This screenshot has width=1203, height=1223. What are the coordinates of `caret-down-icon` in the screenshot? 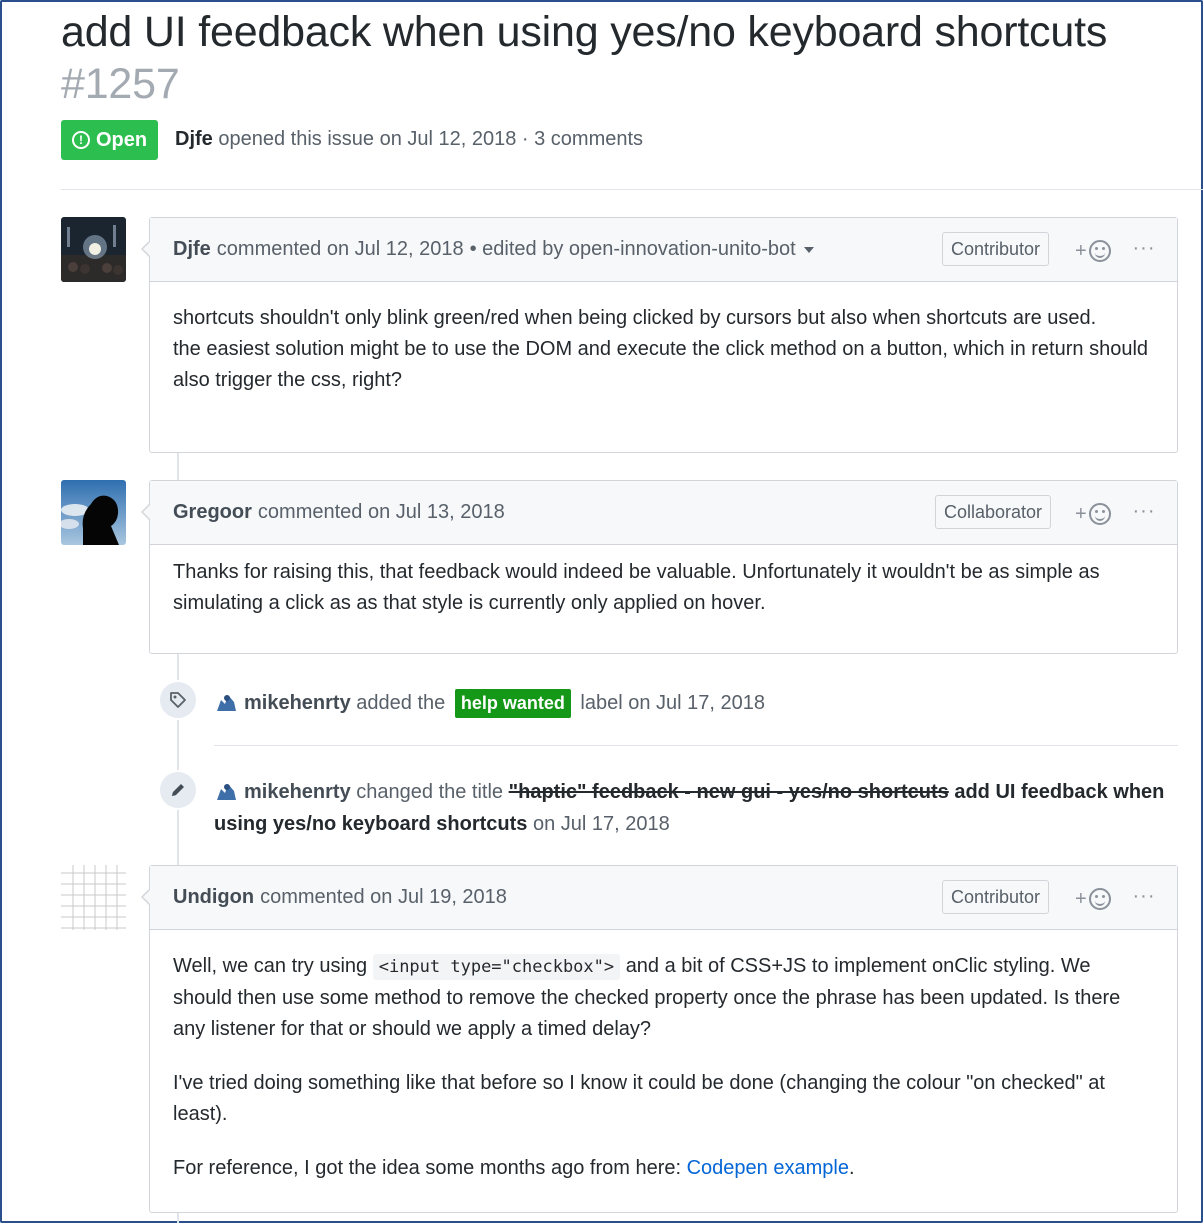 It's located at (808, 249).